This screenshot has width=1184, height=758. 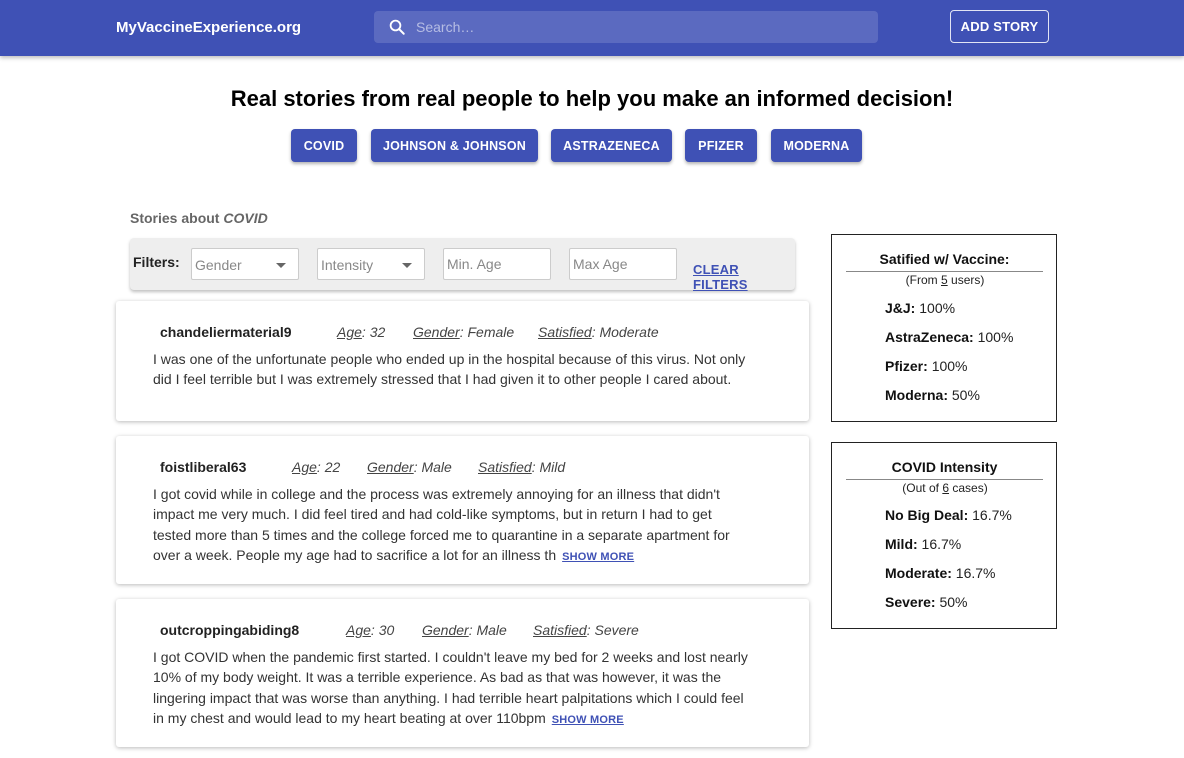 I want to click on stat-row: Severe: 50%, so click(x=926, y=602).